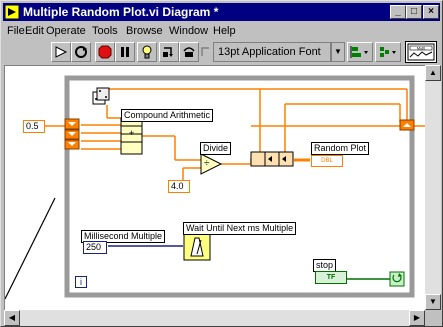  I want to click on step-over-button, so click(189, 52).